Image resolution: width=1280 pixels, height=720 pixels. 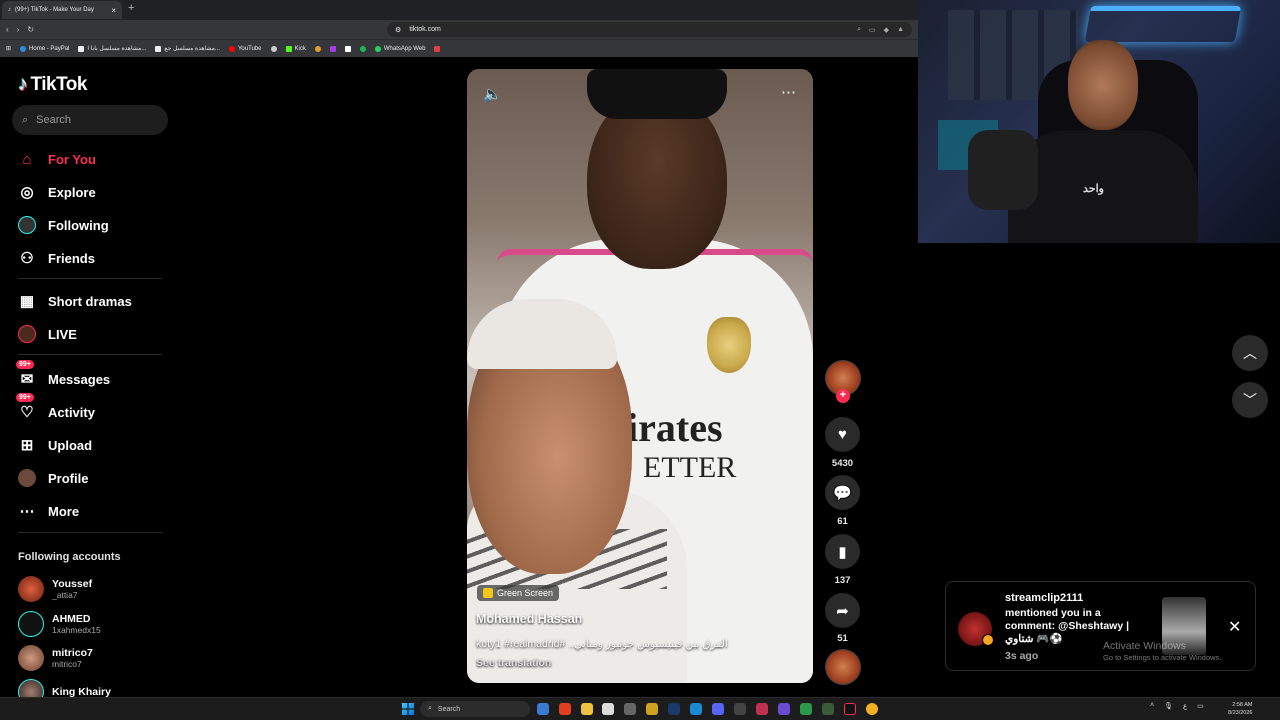 What do you see at coordinates (55, 445) in the screenshot?
I see `nav-upload: ⊞ Upload` at bounding box center [55, 445].